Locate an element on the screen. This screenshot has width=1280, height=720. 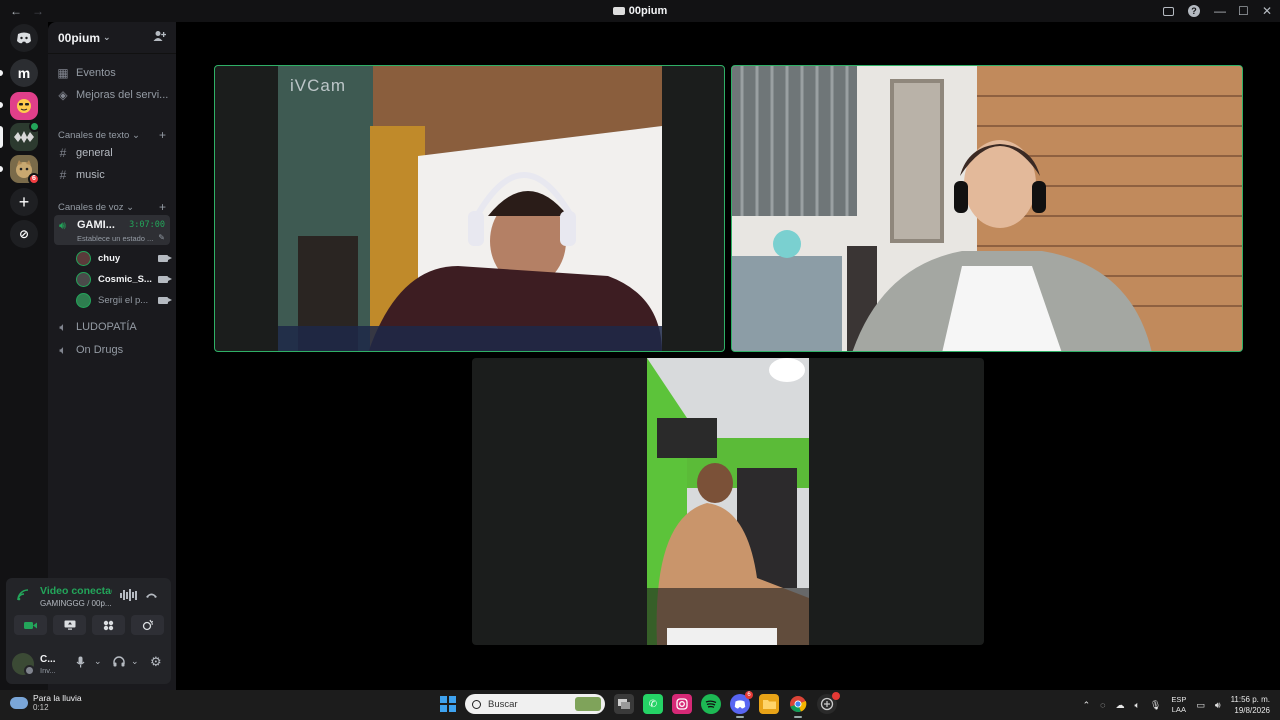
close-button: ✕ is located at coordinates (1267, 11).